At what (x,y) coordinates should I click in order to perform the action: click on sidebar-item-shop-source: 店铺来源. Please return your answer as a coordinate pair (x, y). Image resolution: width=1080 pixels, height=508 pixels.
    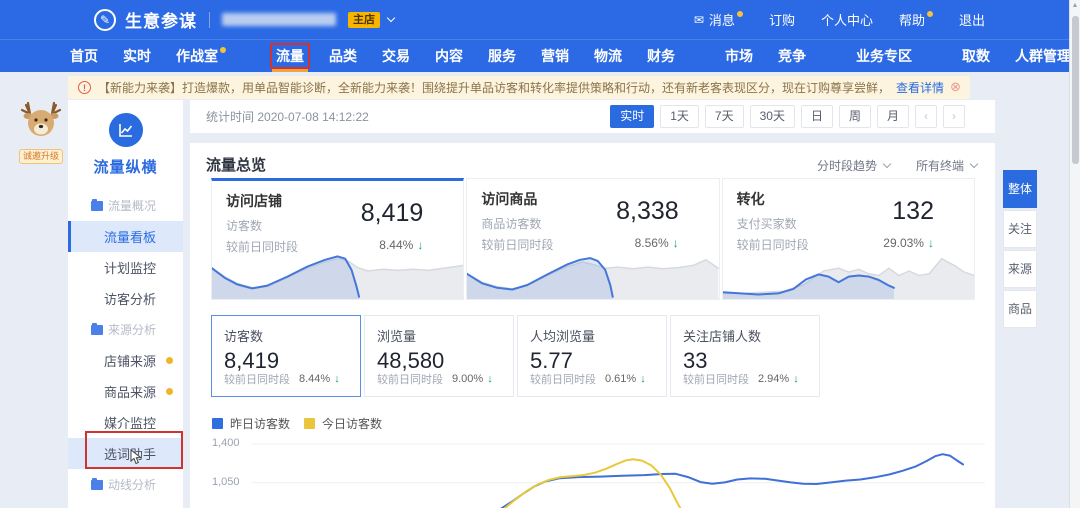
    Looking at the image, I should click on (125, 360).